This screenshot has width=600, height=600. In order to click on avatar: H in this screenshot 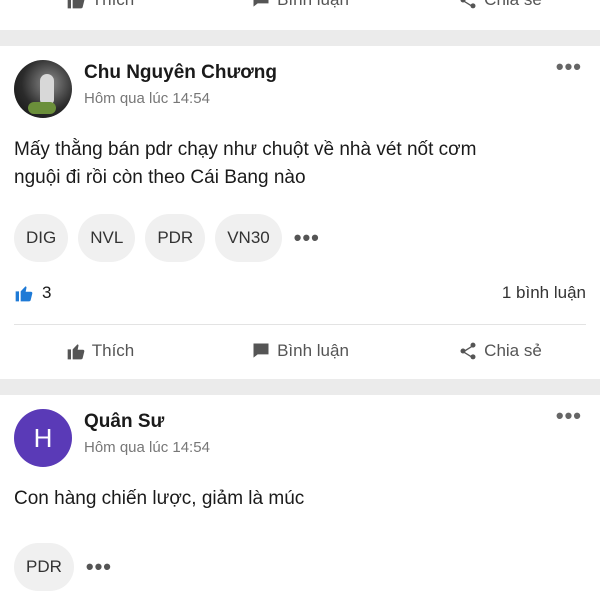, I will do `click(43, 438)`.